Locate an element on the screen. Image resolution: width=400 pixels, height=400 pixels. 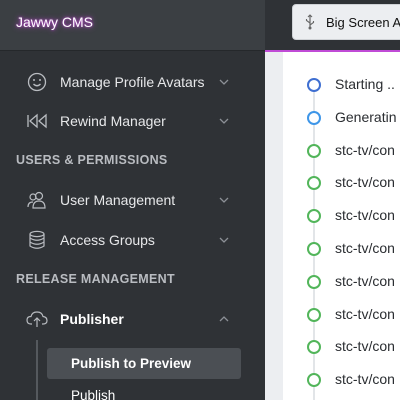
topbar: Big Screen A is located at coordinates (332, 25).